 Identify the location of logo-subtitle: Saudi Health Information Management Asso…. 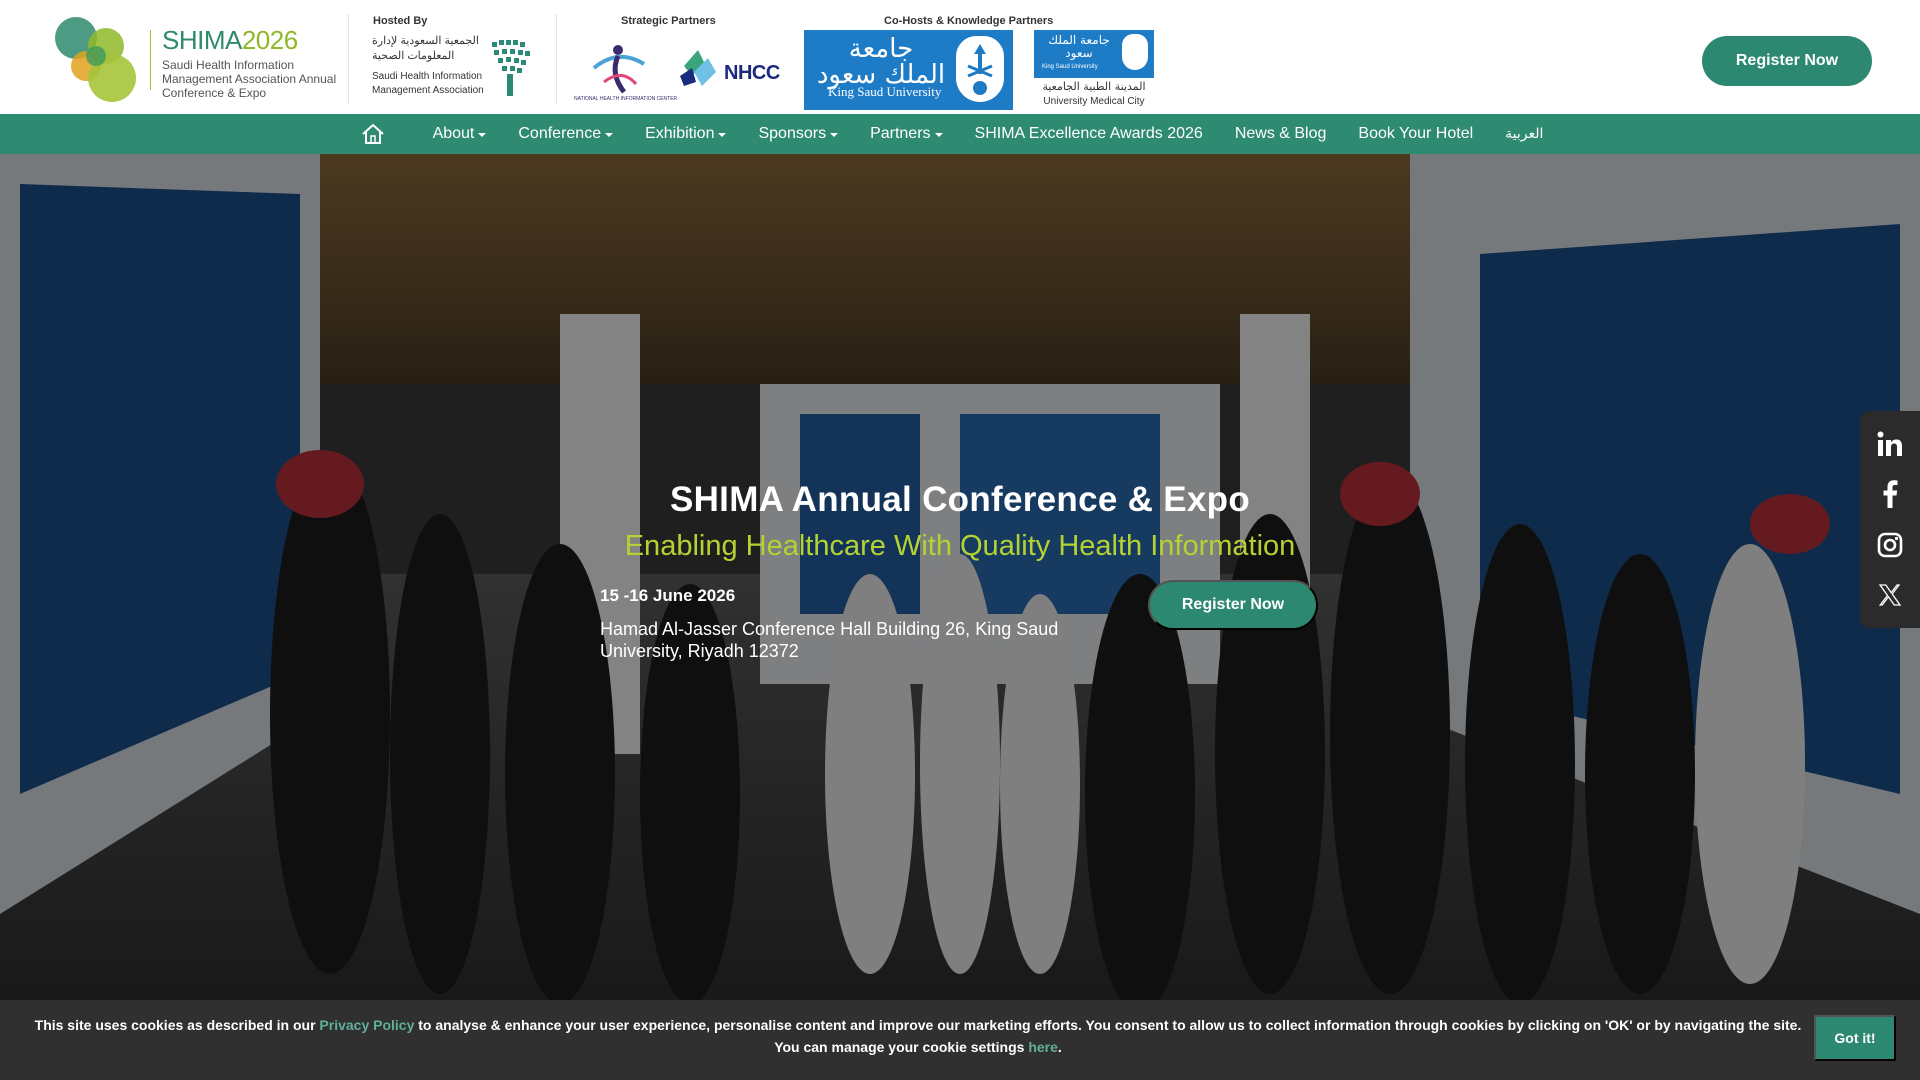
(249, 79).